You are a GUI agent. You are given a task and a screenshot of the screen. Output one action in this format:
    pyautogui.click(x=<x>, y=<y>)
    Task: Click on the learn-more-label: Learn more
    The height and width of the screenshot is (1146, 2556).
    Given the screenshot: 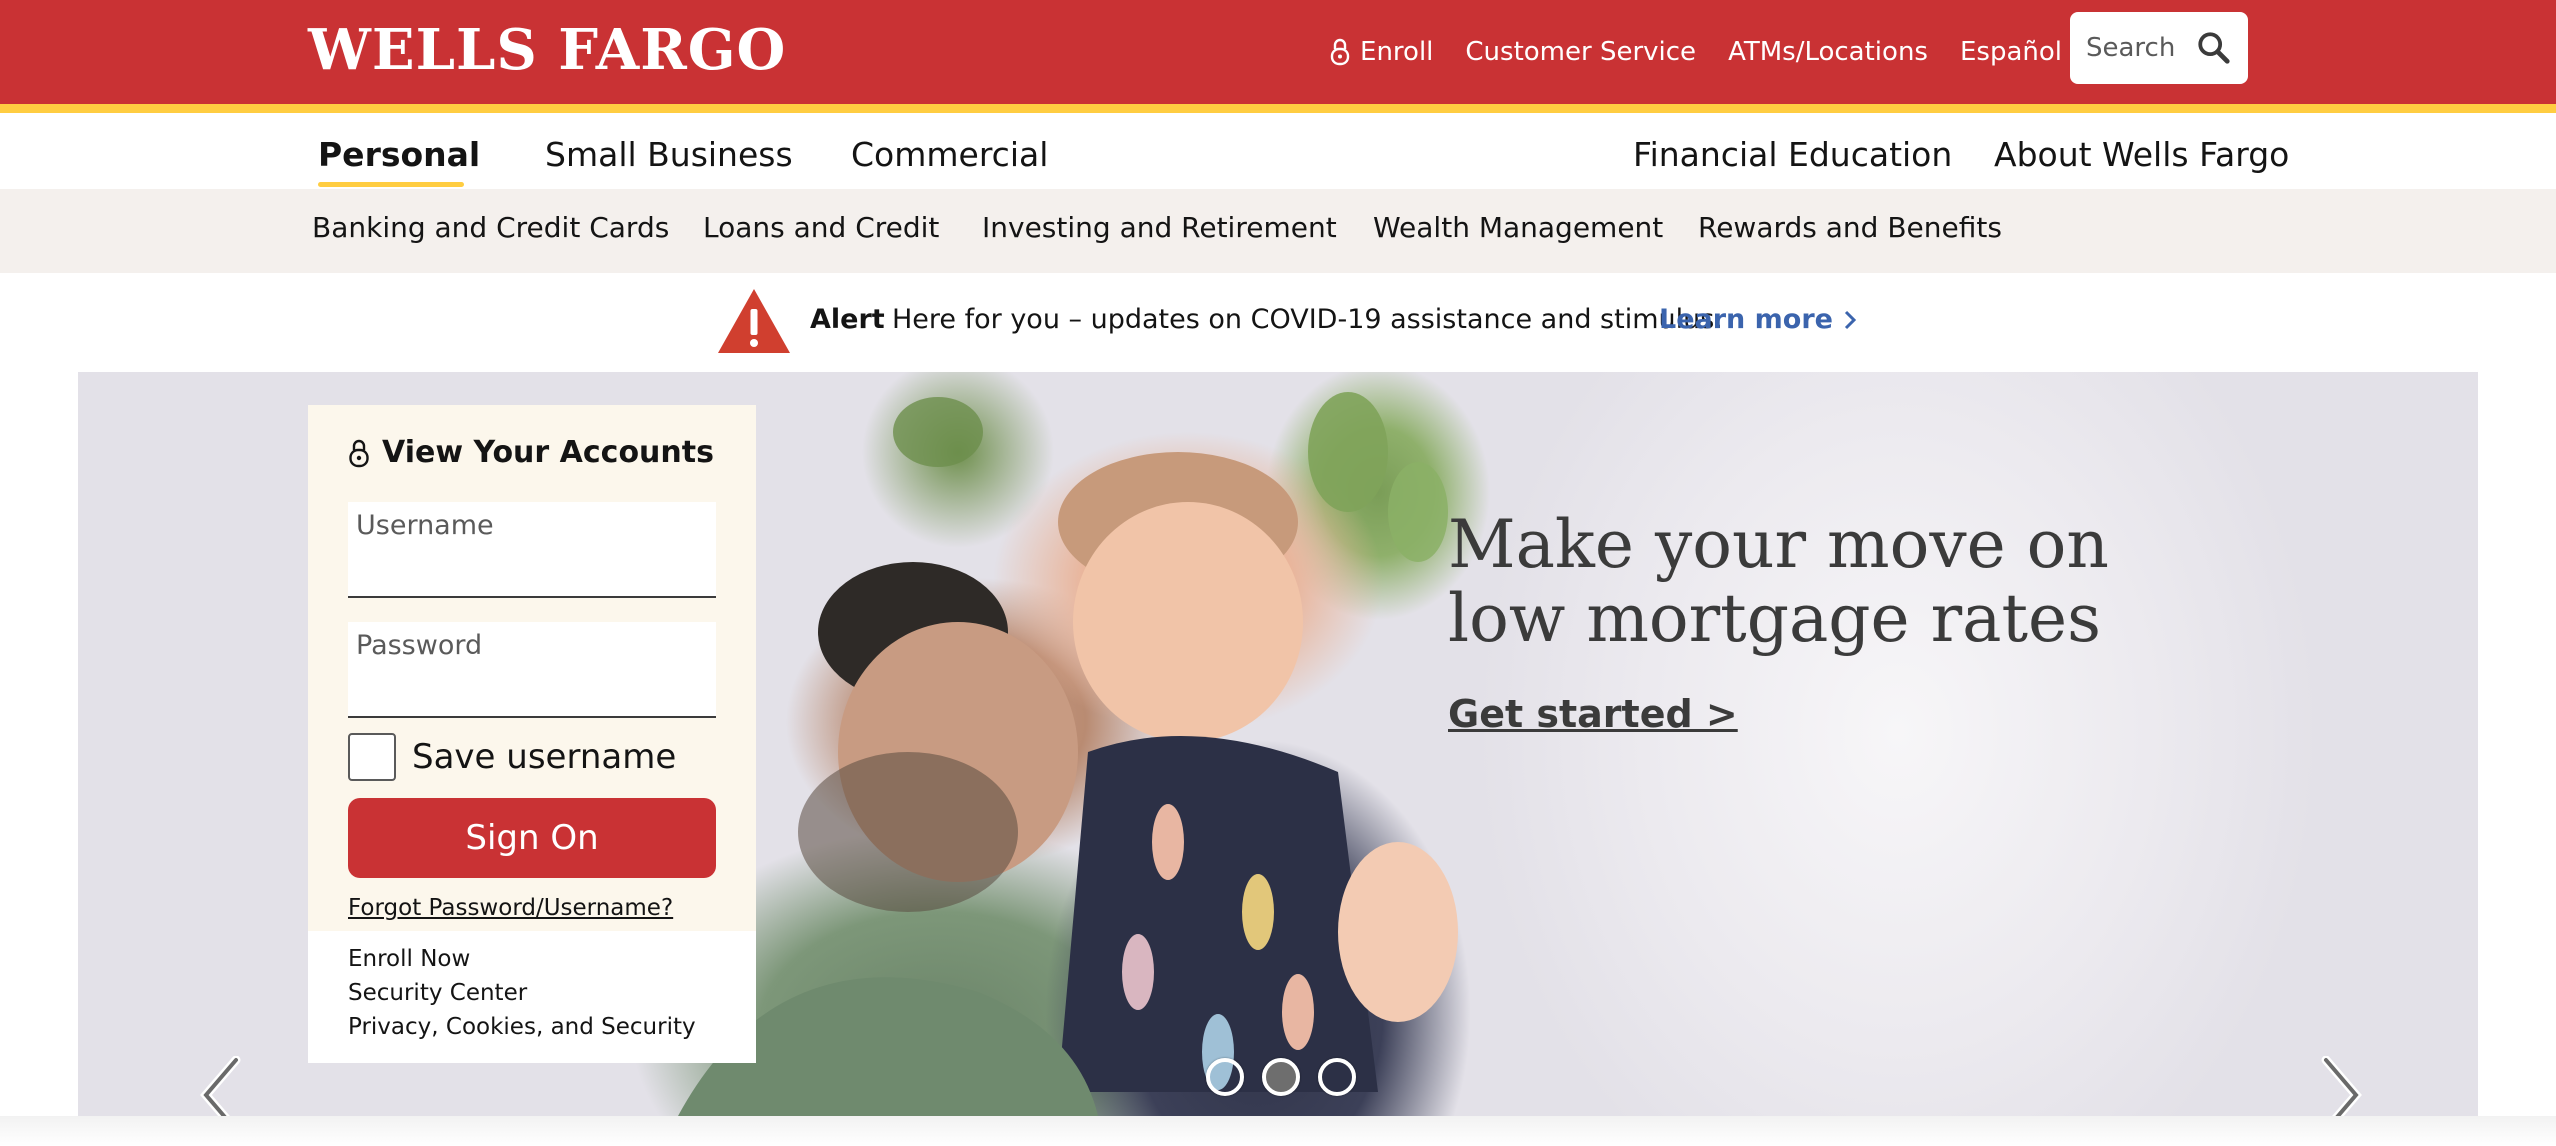 What is the action you would take?
    pyautogui.click(x=1746, y=319)
    